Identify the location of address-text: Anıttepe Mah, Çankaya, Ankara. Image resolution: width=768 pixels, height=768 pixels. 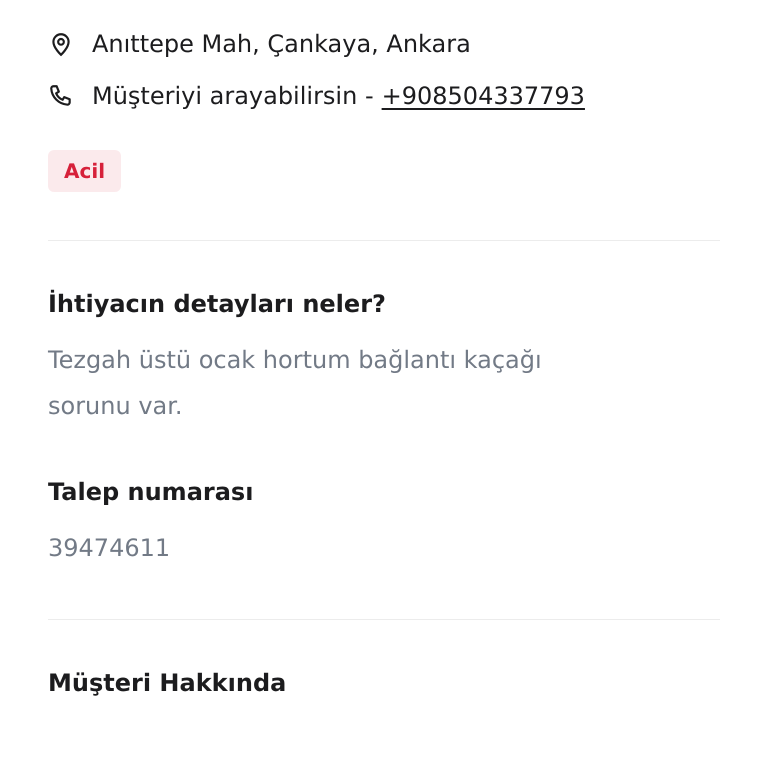
(281, 44).